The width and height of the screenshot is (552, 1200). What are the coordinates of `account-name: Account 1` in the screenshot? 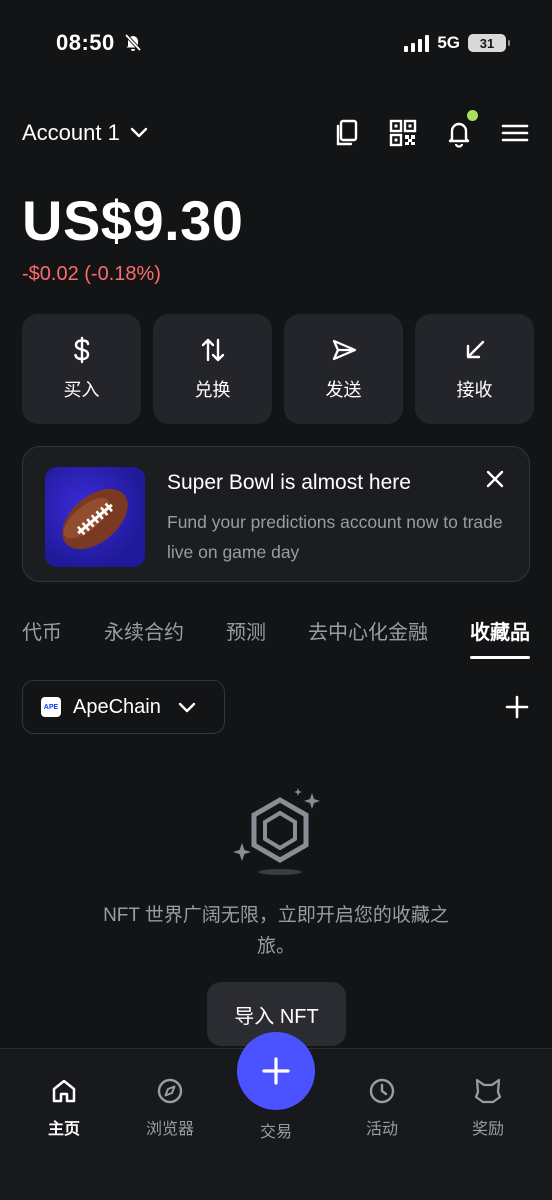 It's located at (71, 132).